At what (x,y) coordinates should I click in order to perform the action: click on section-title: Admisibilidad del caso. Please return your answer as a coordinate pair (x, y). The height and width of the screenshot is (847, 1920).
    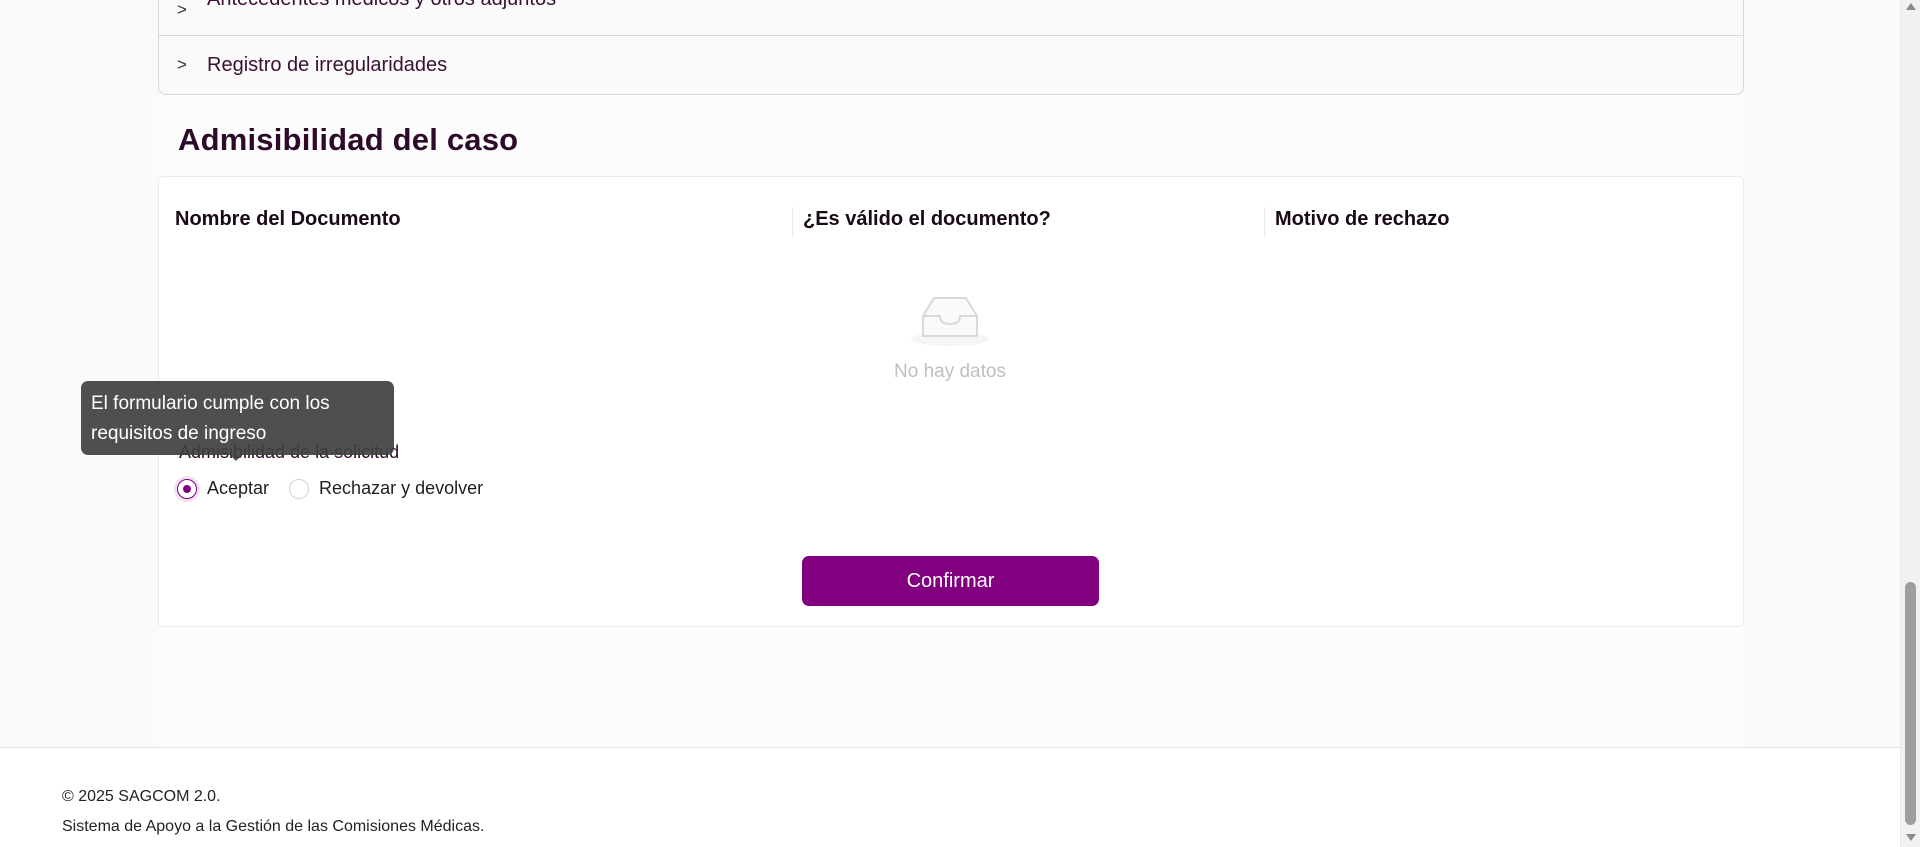
    Looking at the image, I should click on (348, 139).